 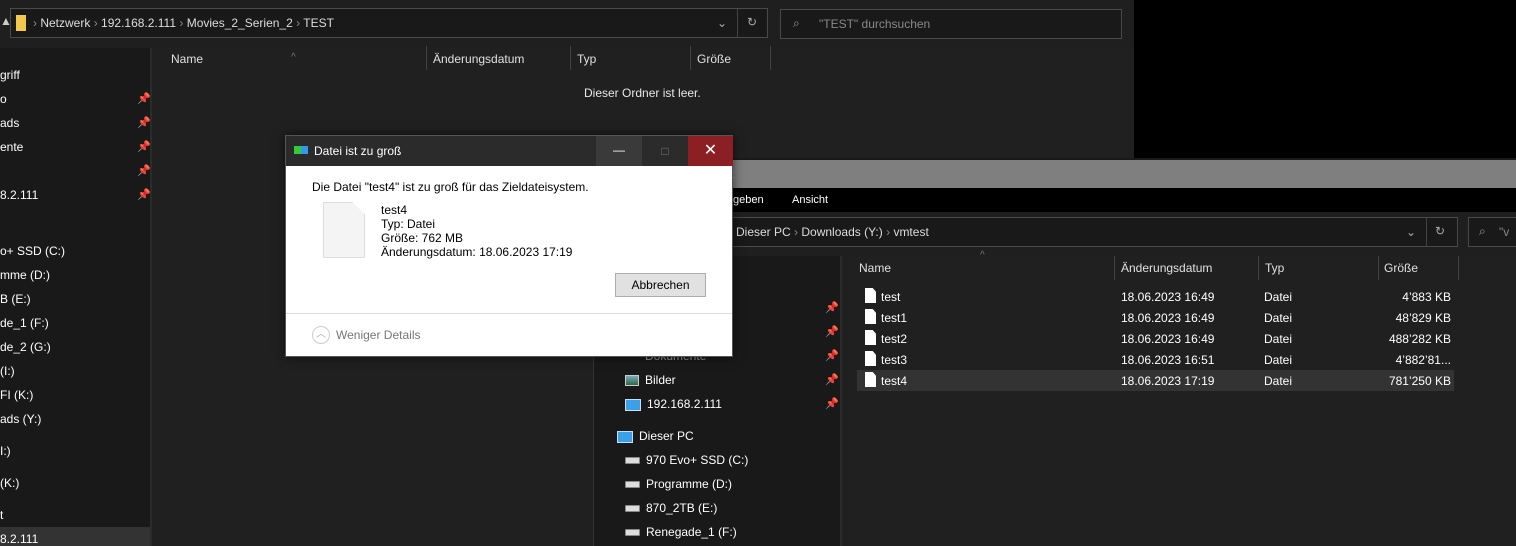 What do you see at coordinates (7, 371) in the screenshot?
I see `nav-item: (I:)` at bounding box center [7, 371].